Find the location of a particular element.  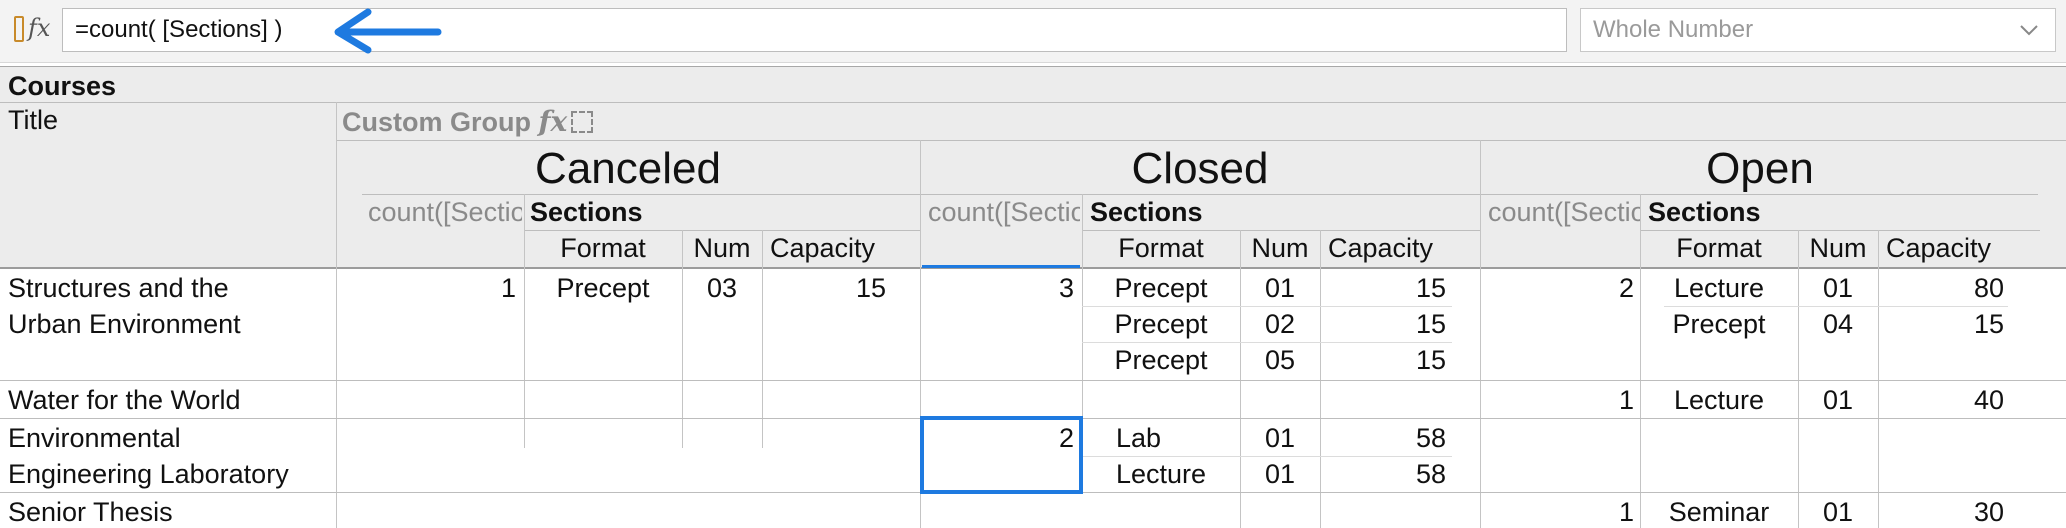

formula-input: =count( [Sections] ) is located at coordinates (814, 30).